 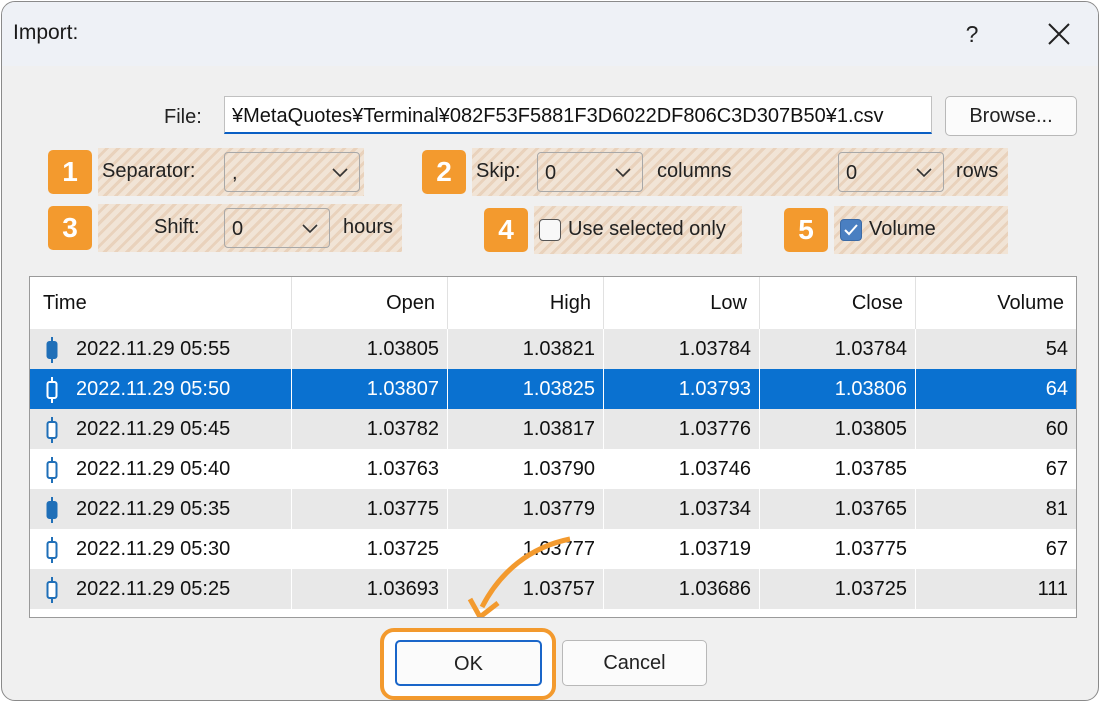 I want to click on annotation-badge-2: 2, so click(x=444, y=172).